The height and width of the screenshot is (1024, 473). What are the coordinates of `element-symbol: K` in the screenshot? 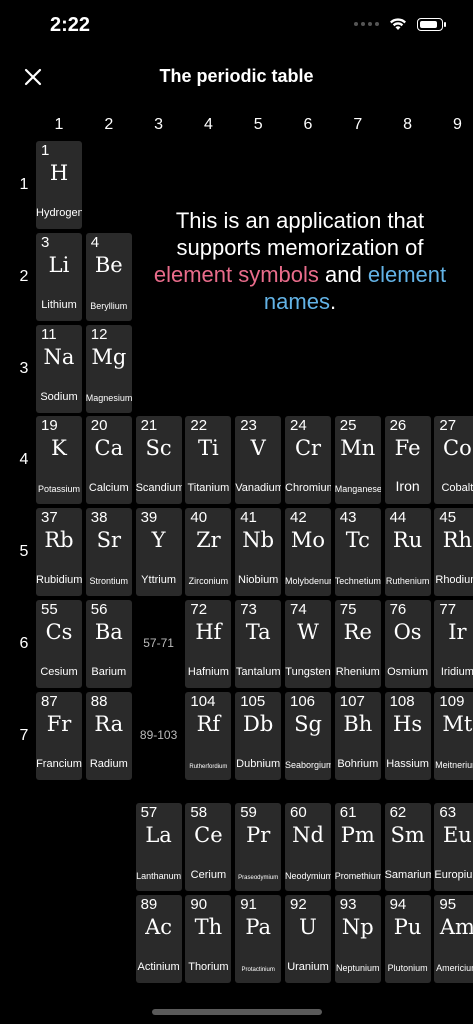 It's located at (59, 448).